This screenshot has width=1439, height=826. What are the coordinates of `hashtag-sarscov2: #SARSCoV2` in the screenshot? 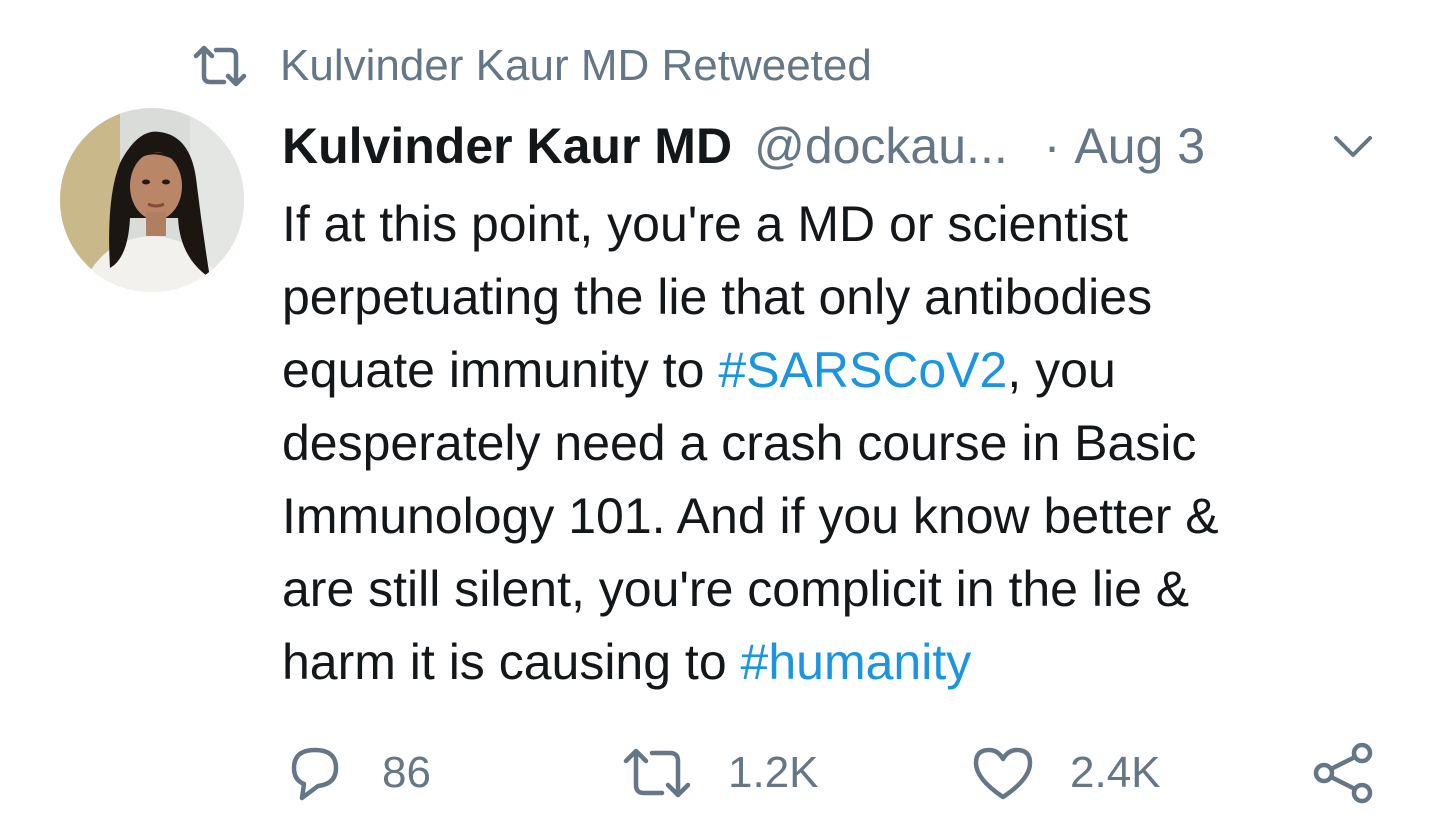 It's located at (862, 370).